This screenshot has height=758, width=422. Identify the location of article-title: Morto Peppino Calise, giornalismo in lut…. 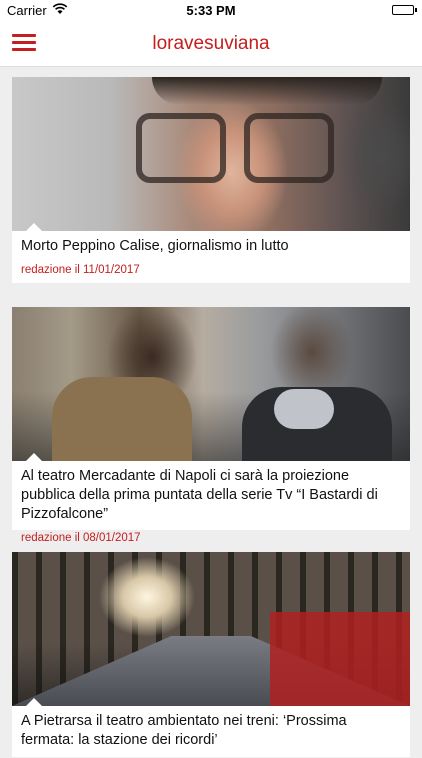
(211, 243).